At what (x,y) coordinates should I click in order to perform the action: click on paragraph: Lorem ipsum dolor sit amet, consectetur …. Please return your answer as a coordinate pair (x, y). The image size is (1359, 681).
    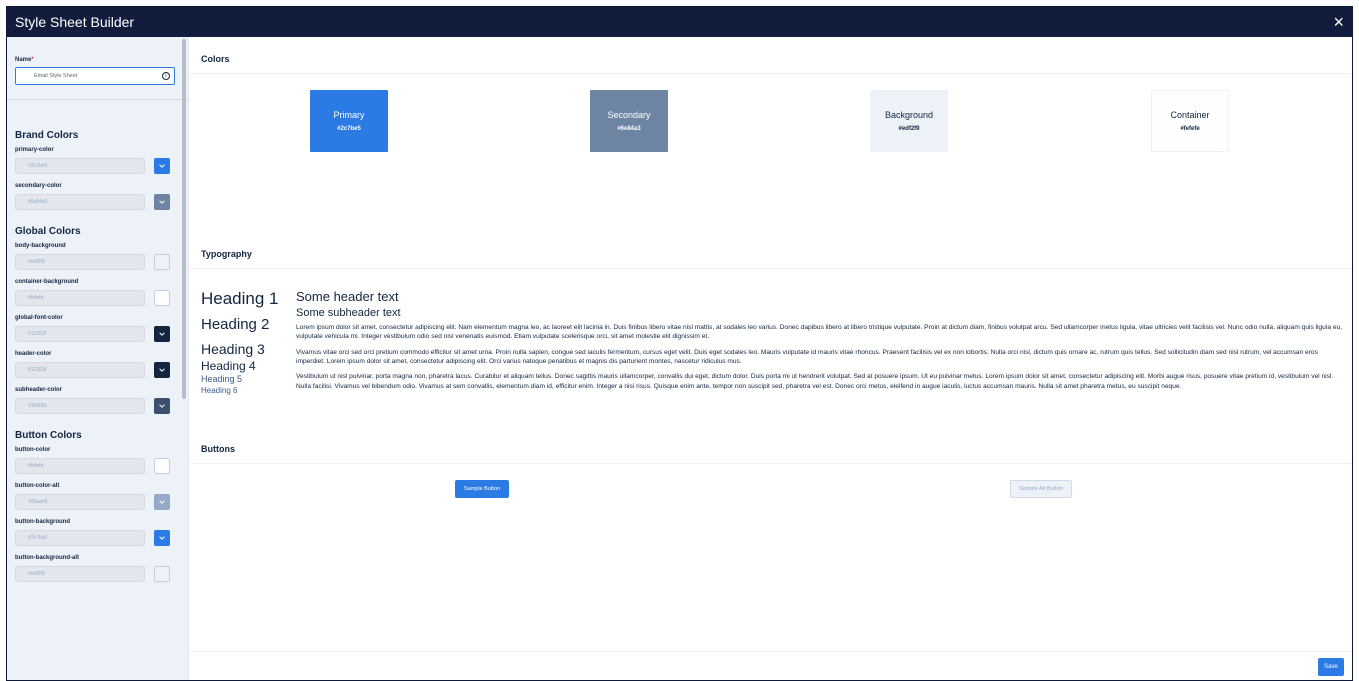
    Looking at the image, I should click on (819, 332).